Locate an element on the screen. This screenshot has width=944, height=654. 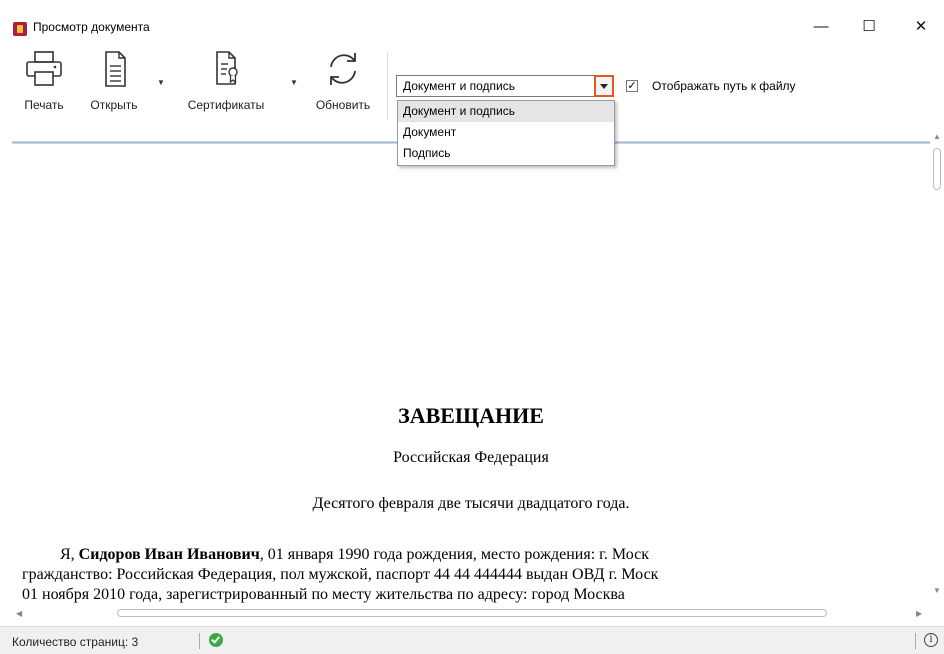
signature-valid-icon is located at coordinates (216, 640).